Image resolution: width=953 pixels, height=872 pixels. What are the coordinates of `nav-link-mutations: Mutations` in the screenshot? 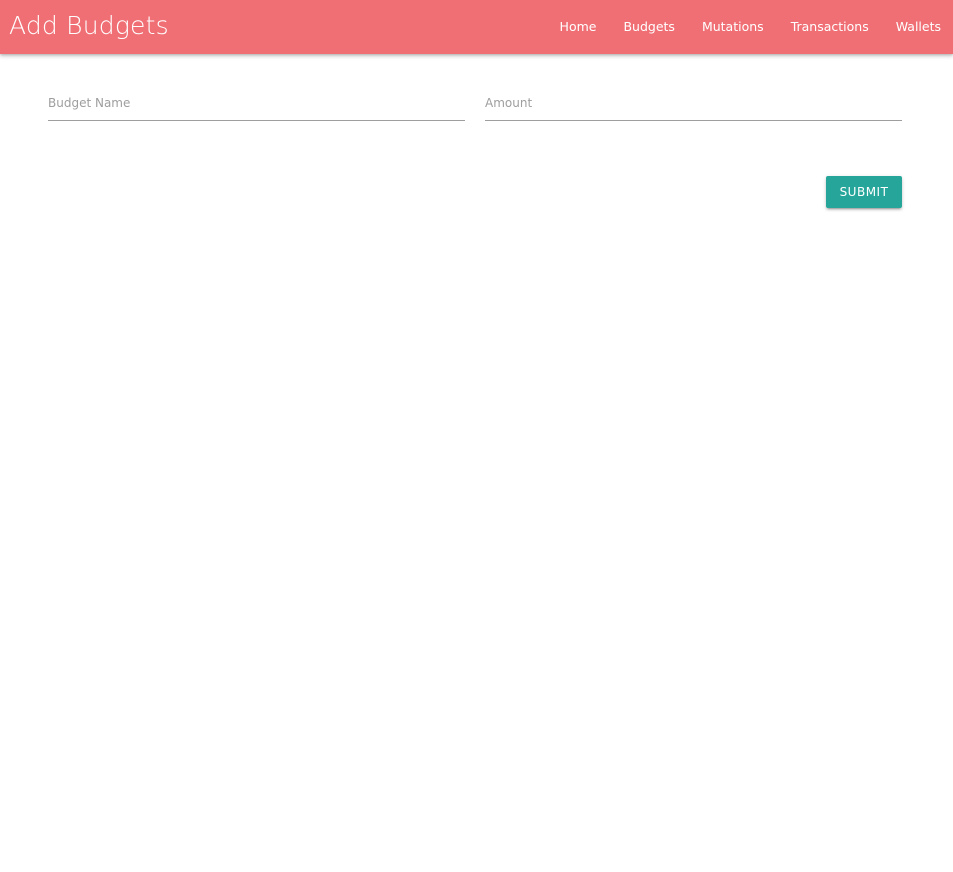 It's located at (732, 27).